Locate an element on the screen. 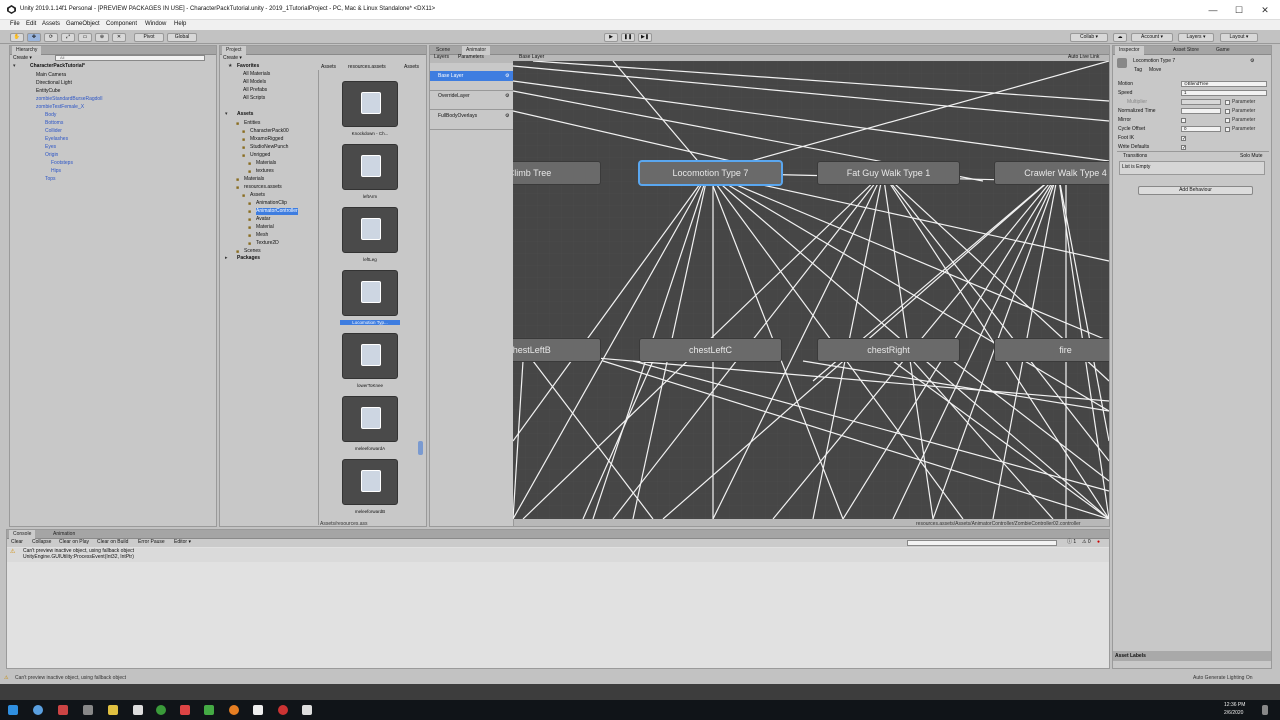 The image size is (1280, 720). search-icon is located at coordinates (38, 710).